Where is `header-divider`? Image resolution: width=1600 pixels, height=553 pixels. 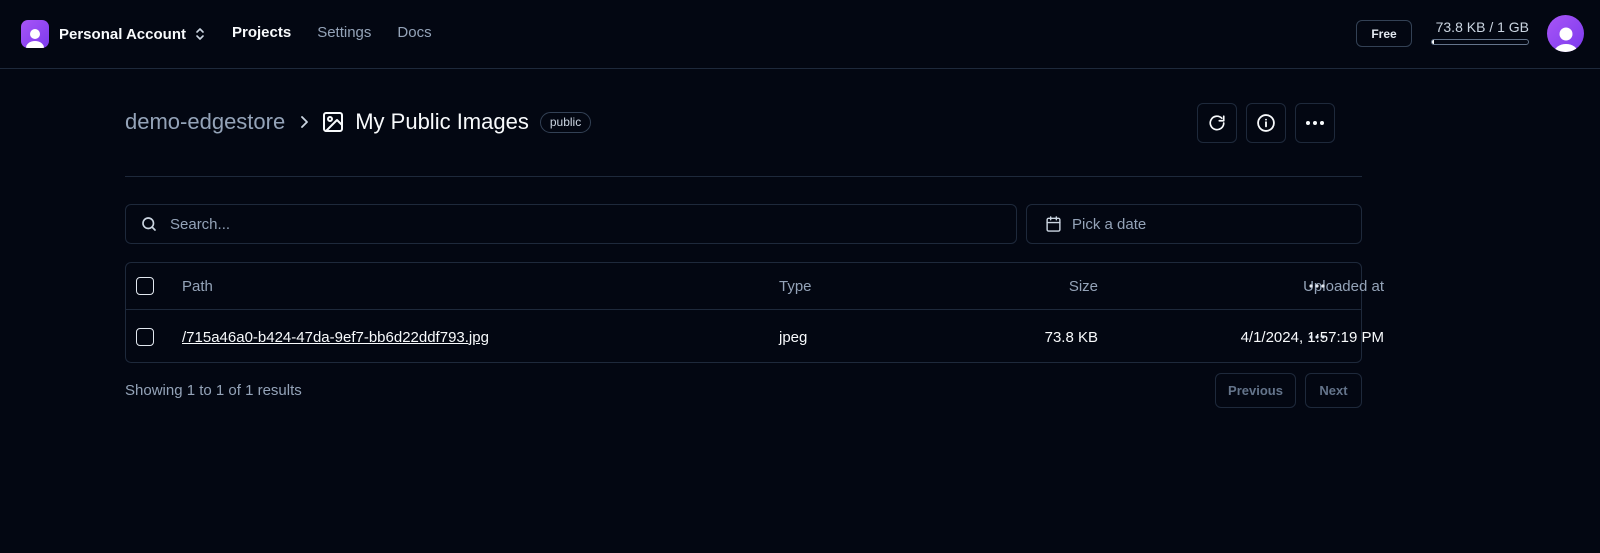
header-divider is located at coordinates (743, 176).